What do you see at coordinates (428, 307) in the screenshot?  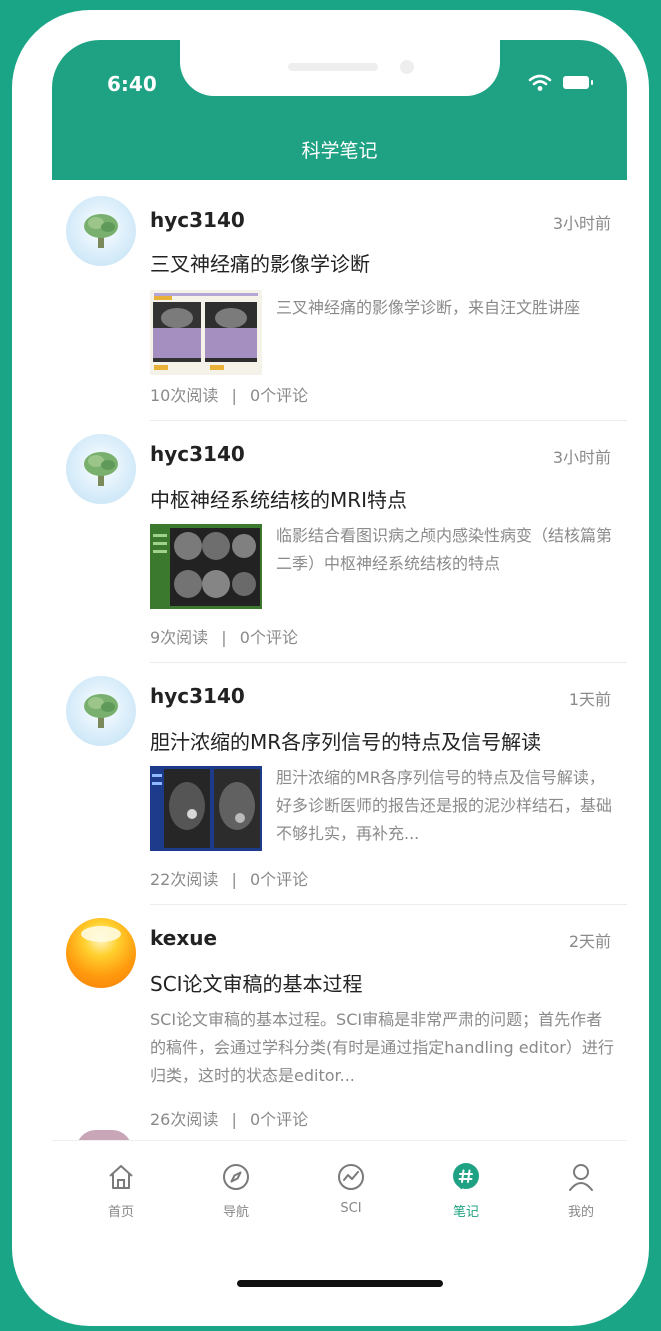 I see `post-summary: 三叉神经痛的影像学诊断，来自汪文胜讲座` at bounding box center [428, 307].